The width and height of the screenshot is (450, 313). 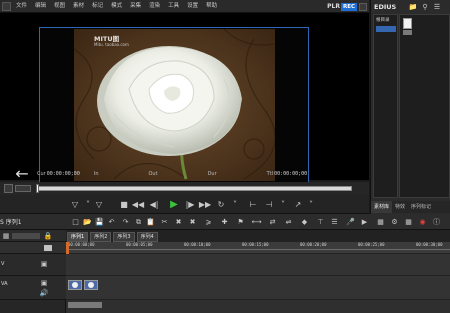 I want to click on menu-render: 渲染, so click(x=154, y=6).